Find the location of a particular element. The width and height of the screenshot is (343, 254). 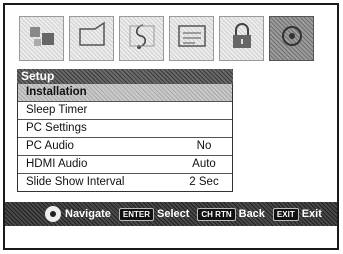

navigate-label: Navigate is located at coordinates (88, 214).